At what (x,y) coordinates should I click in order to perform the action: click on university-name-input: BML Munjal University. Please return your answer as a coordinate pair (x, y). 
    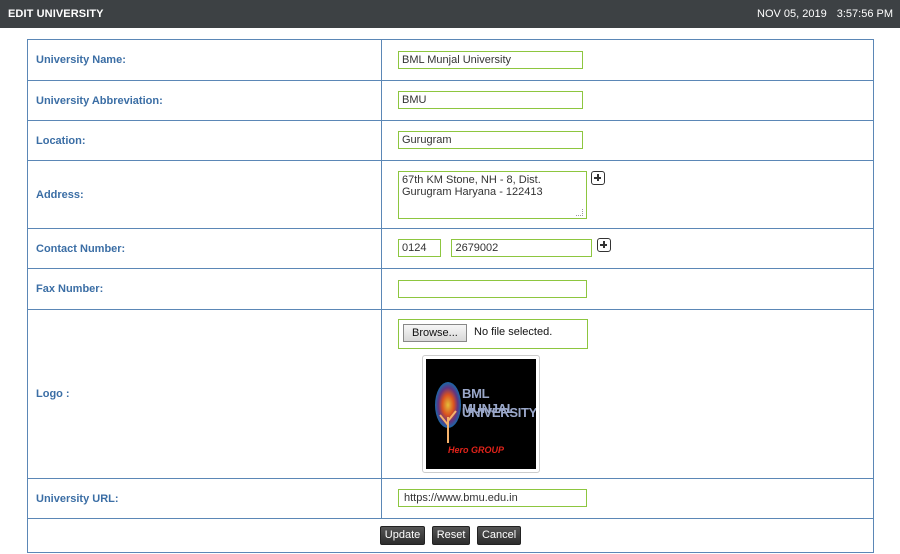
    Looking at the image, I should click on (490, 59).